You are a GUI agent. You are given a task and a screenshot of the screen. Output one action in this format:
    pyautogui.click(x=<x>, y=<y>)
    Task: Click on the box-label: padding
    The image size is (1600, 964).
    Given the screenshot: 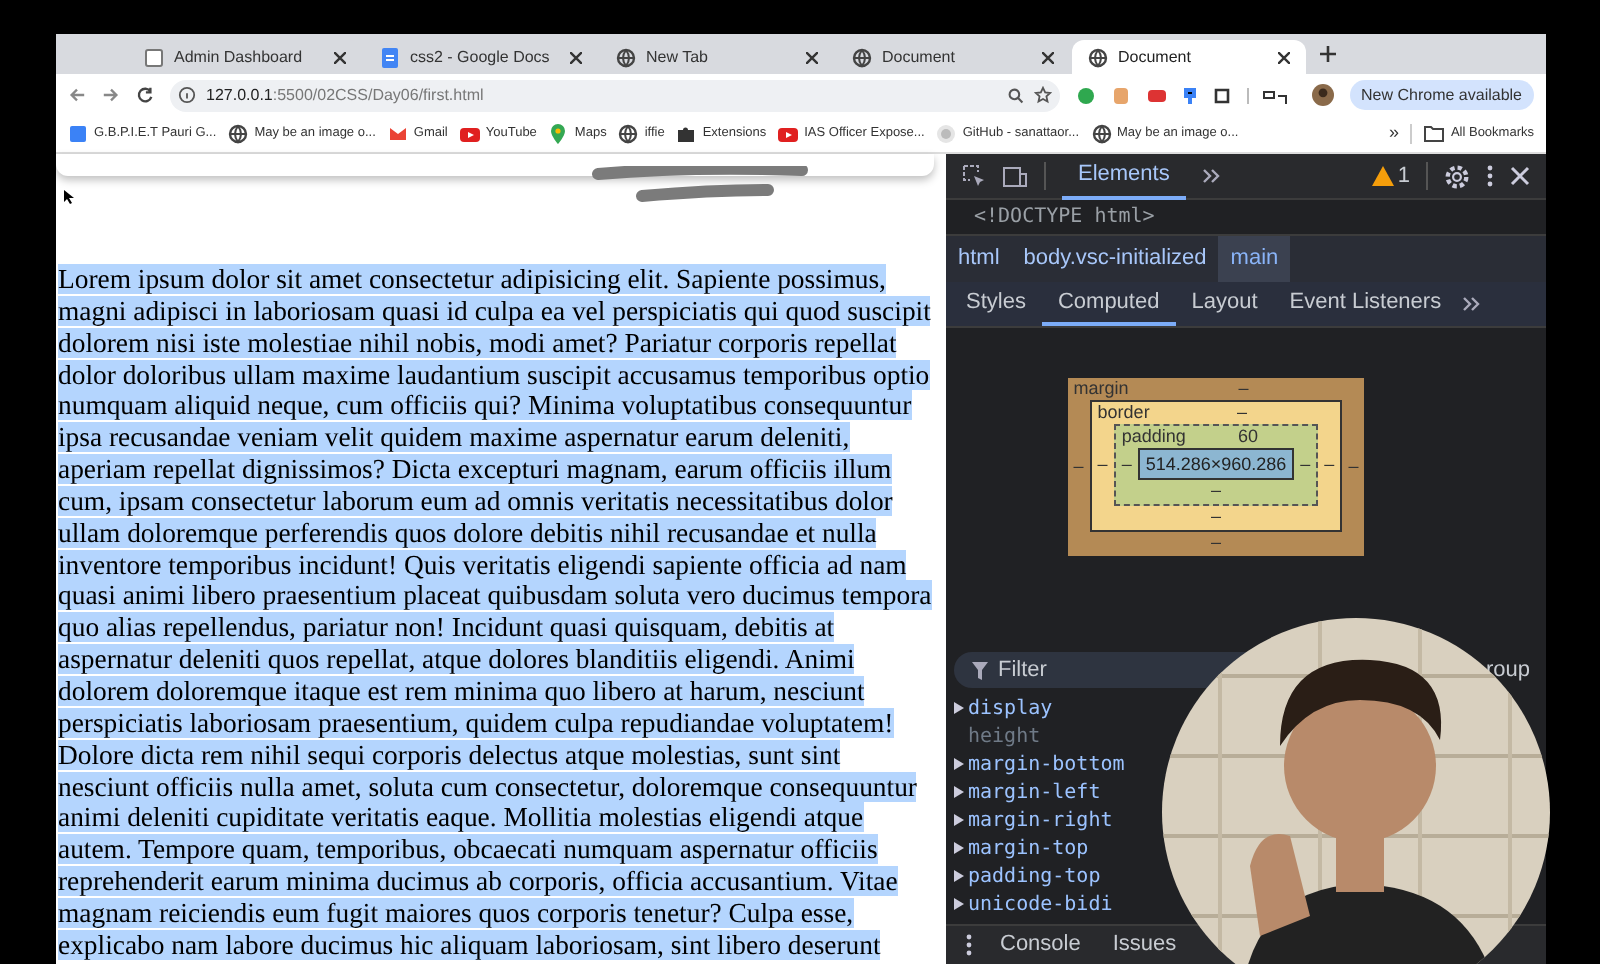 What is the action you would take?
    pyautogui.click(x=1153, y=437)
    